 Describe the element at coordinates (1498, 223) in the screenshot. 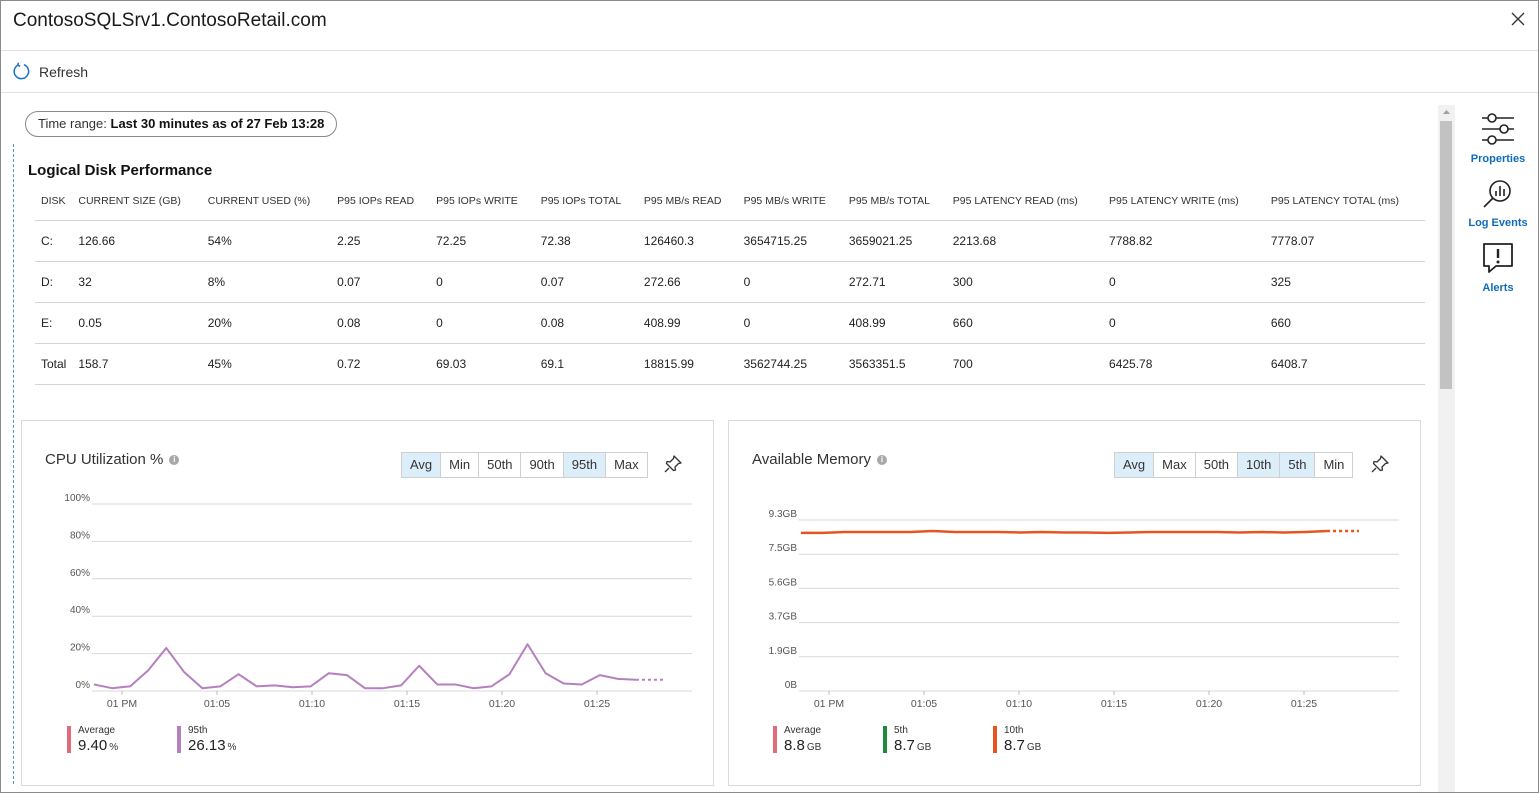

I see `log-events-label: Log Events` at that location.